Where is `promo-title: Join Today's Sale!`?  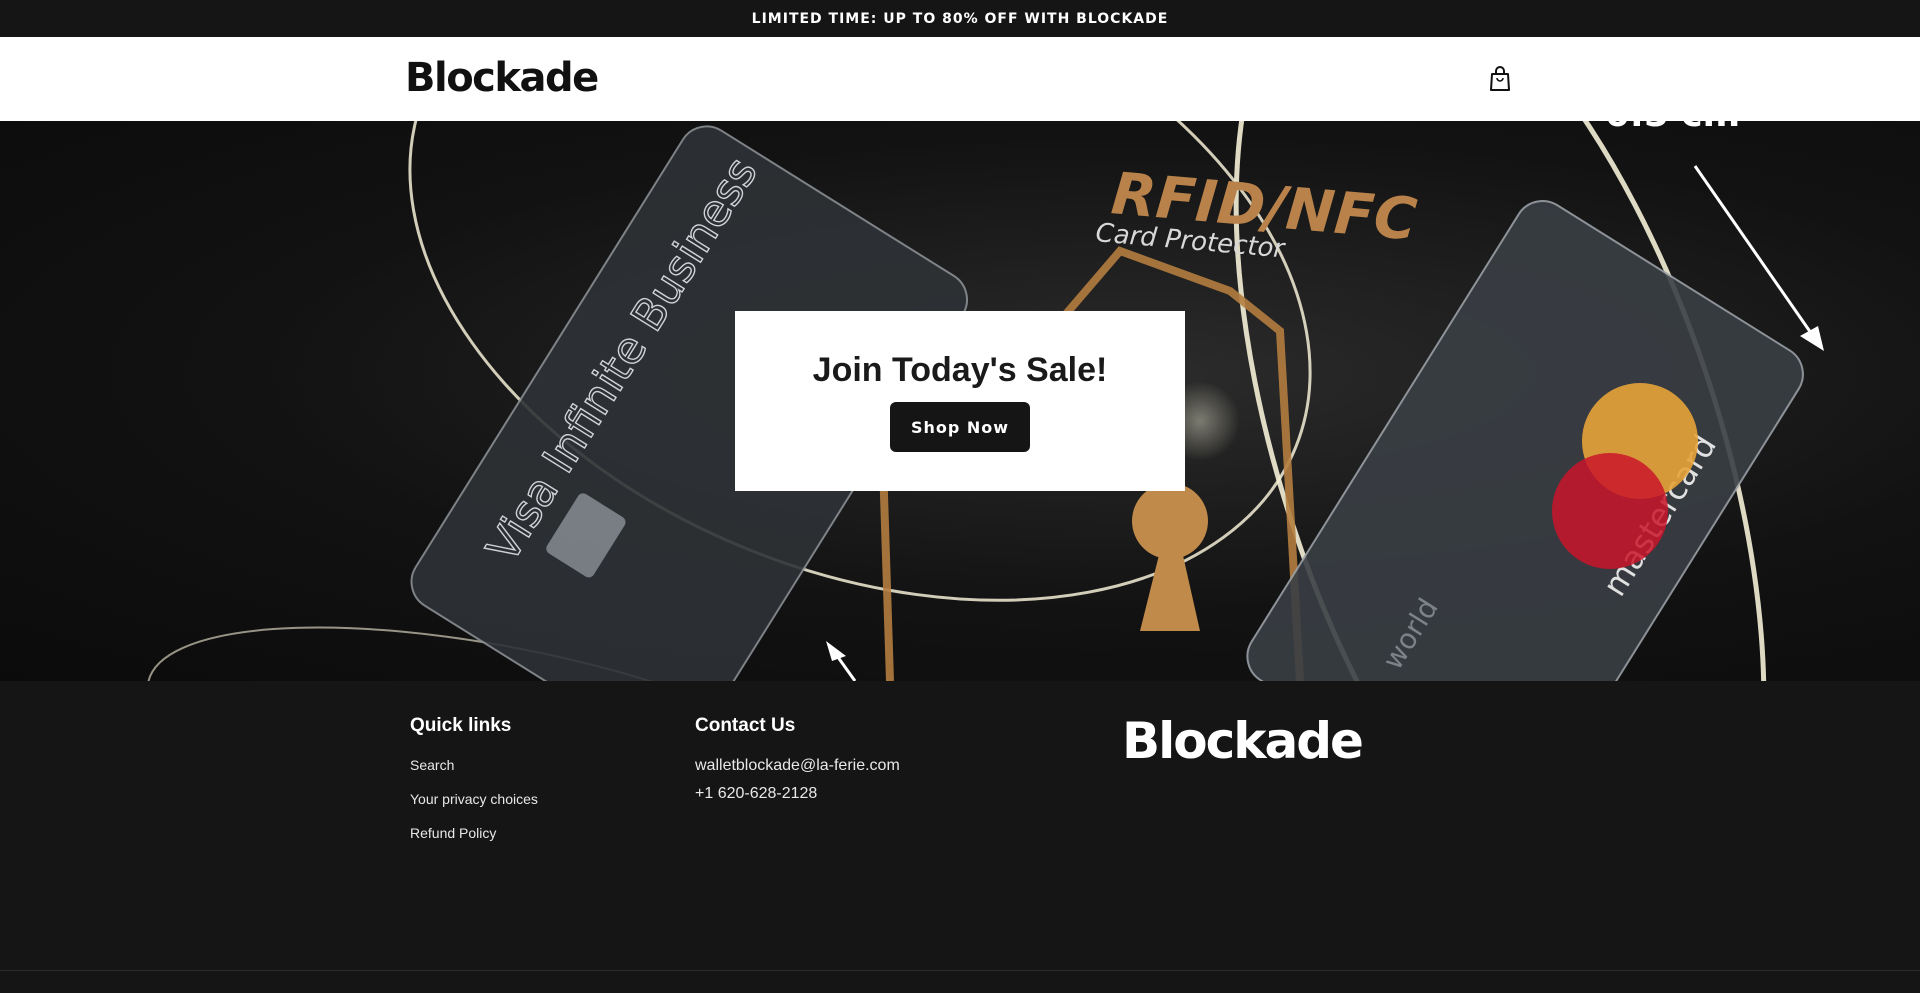
promo-title: Join Today's Sale! is located at coordinates (960, 370).